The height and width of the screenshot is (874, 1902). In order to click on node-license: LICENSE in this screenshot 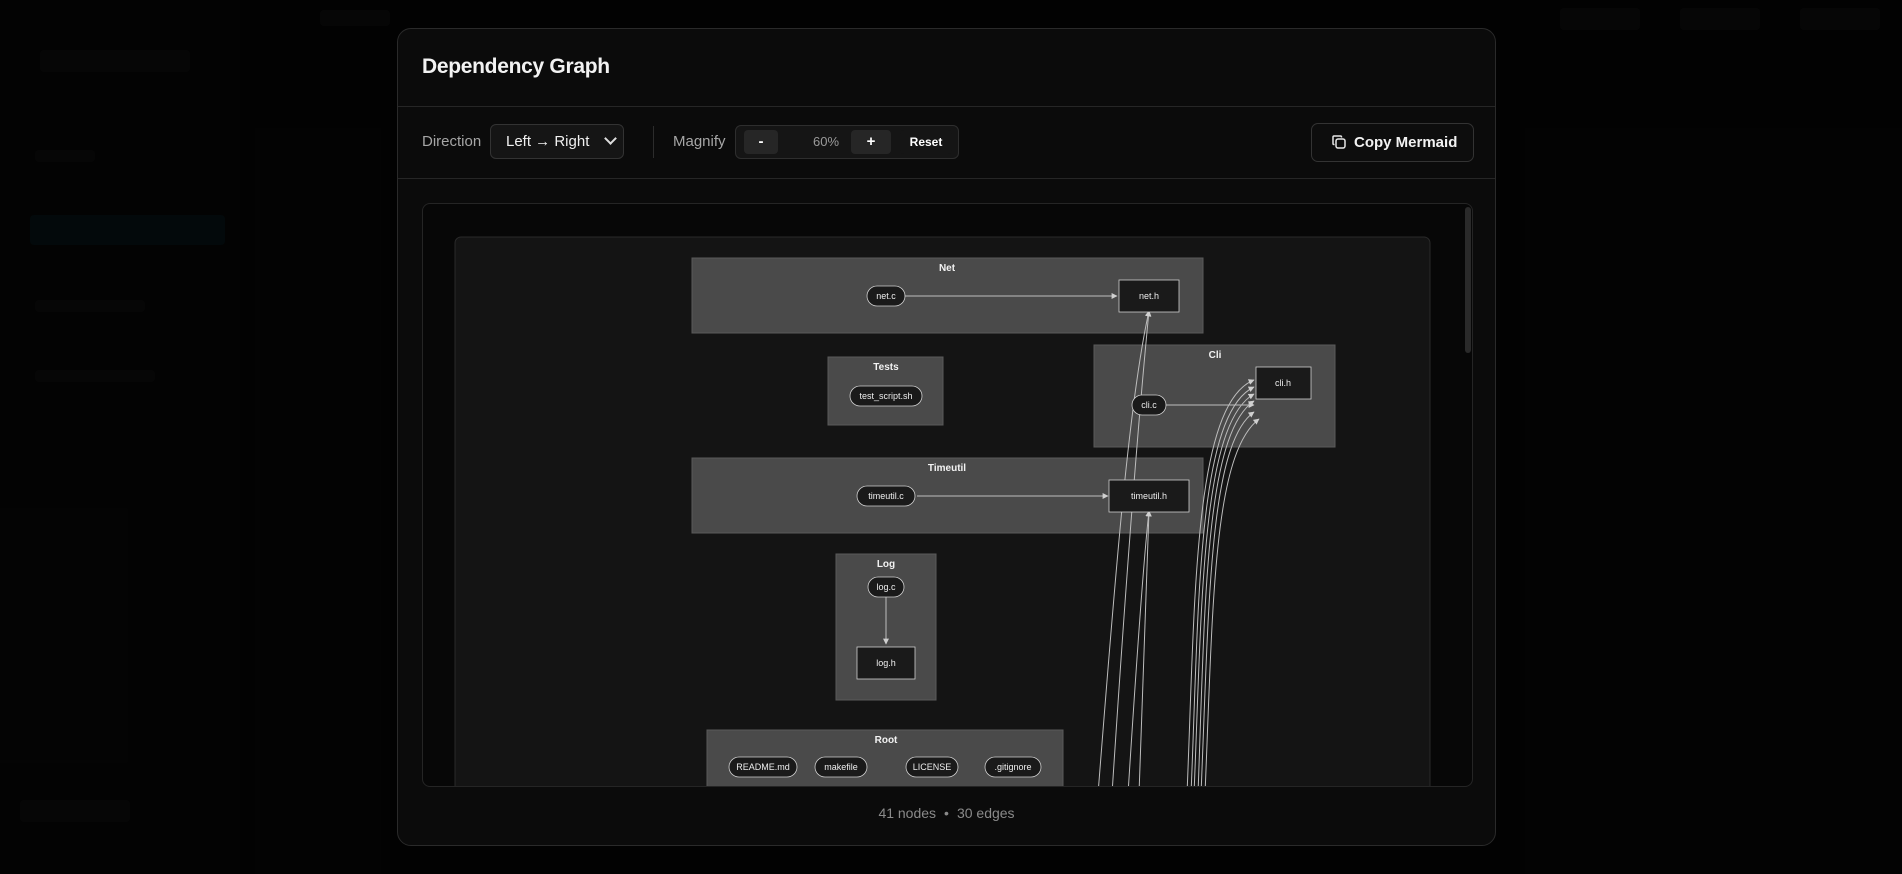, I will do `click(932, 767)`.